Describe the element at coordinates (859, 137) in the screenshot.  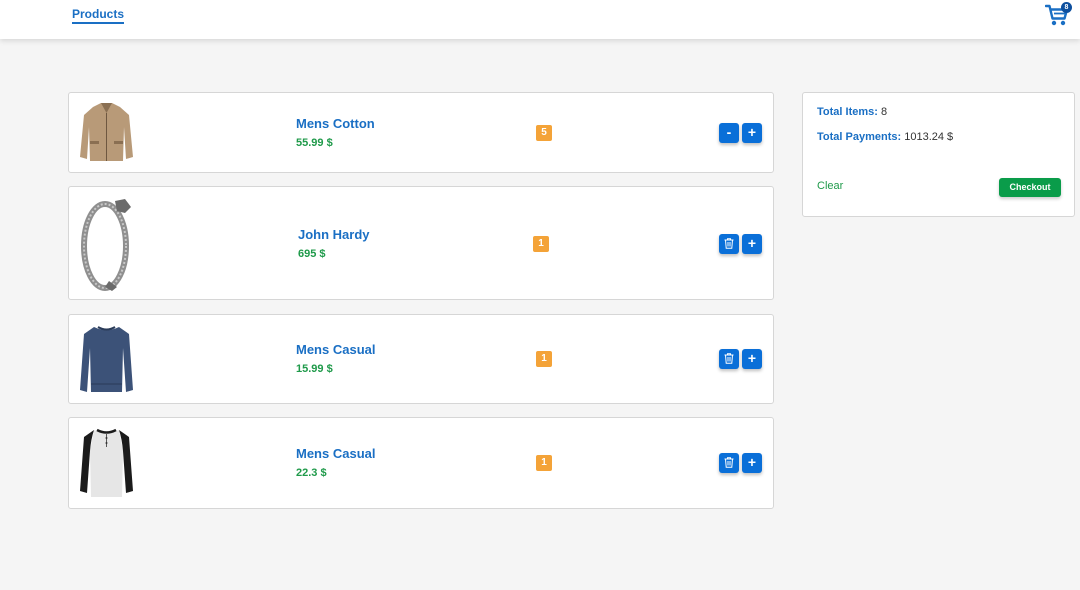
I see `total-payments-label: Total Payments:` at that location.